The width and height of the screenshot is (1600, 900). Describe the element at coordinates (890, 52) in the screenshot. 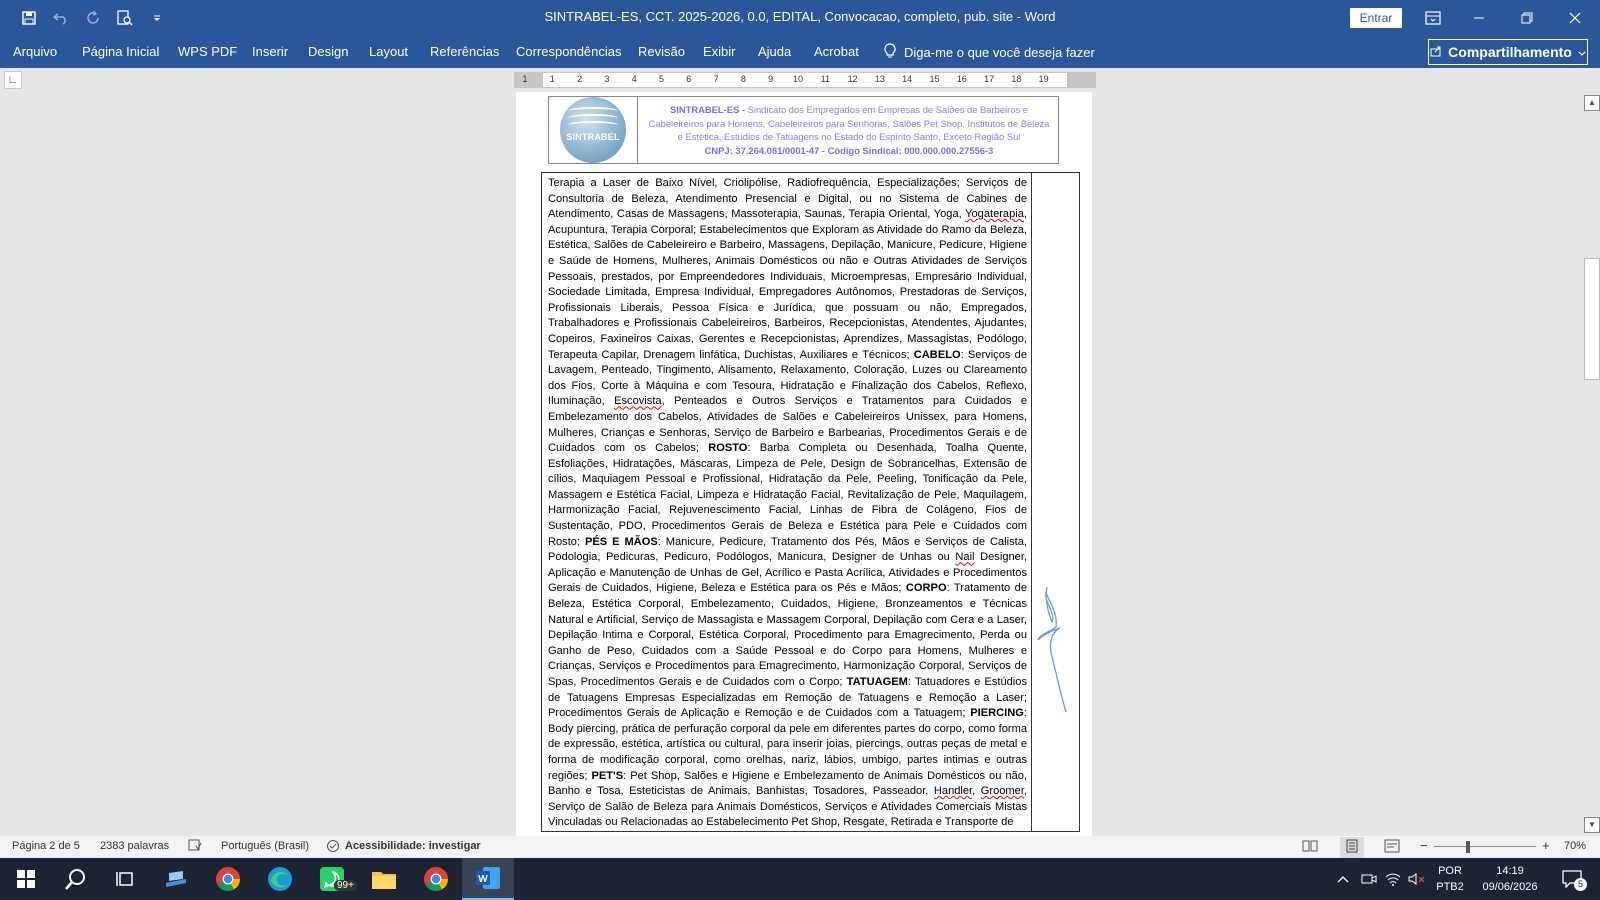

I see `lightbulb-icon` at that location.